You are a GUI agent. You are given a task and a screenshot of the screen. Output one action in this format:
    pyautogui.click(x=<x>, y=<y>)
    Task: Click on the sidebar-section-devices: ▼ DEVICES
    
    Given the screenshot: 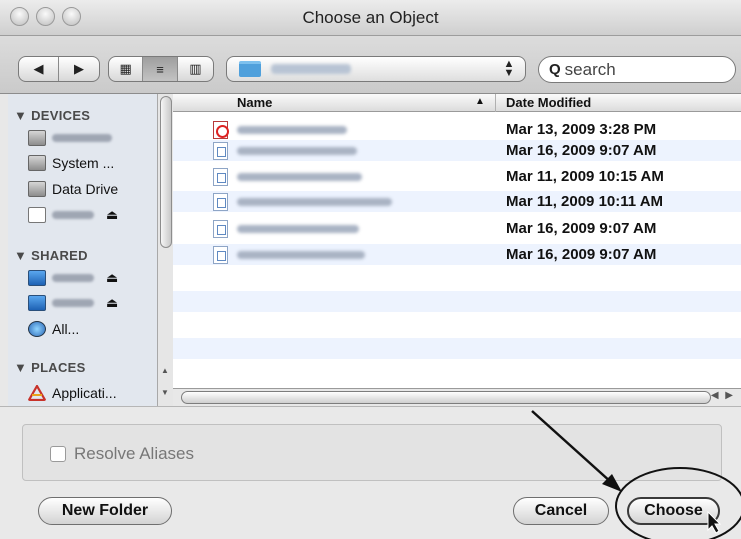 What is the action you would take?
    pyautogui.click(x=52, y=115)
    